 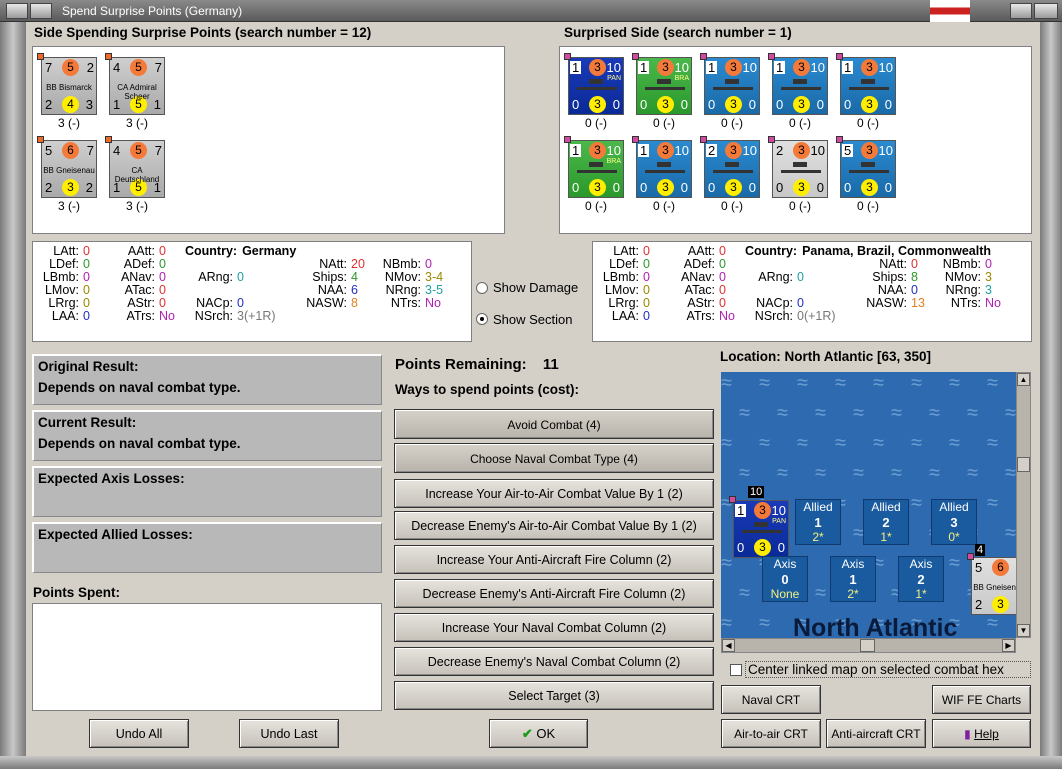 I want to click on naval-crt-button: Naval CRT, so click(x=771, y=699).